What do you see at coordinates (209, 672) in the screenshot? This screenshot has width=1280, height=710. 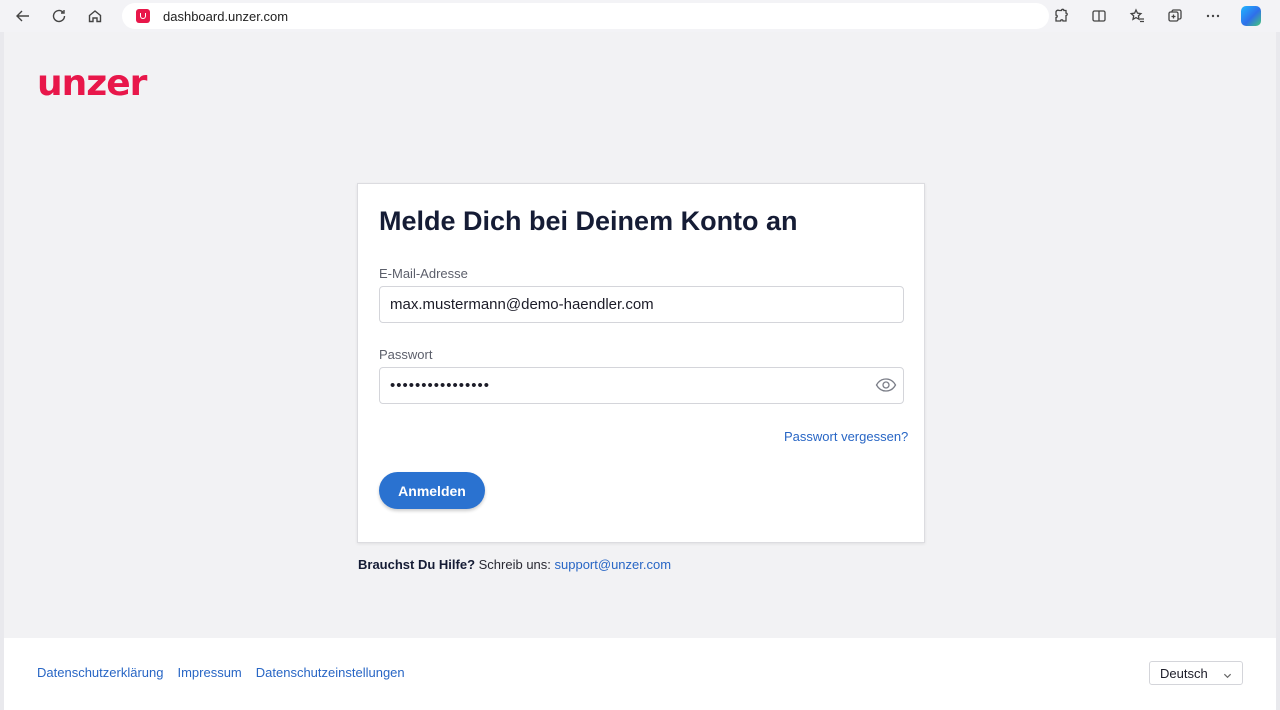 I see `imprint-link: Impressum` at bounding box center [209, 672].